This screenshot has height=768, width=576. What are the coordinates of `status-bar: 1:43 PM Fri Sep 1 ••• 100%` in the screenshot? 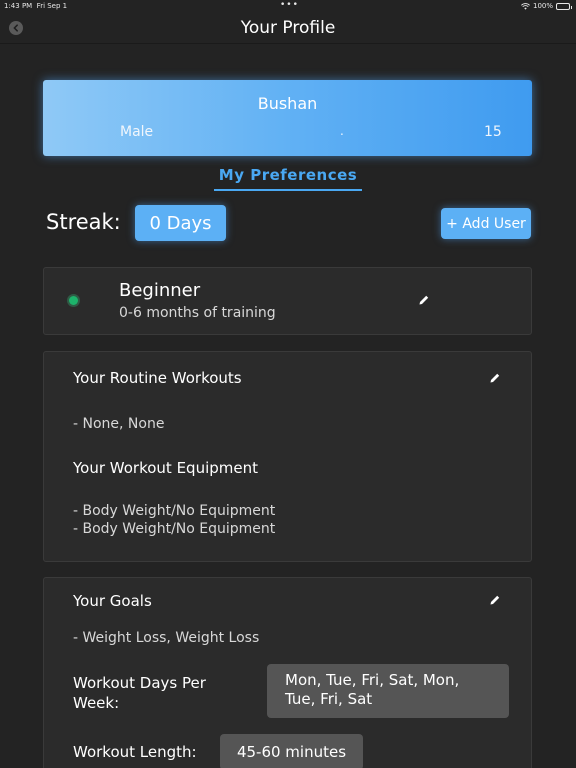 It's located at (288, 6).